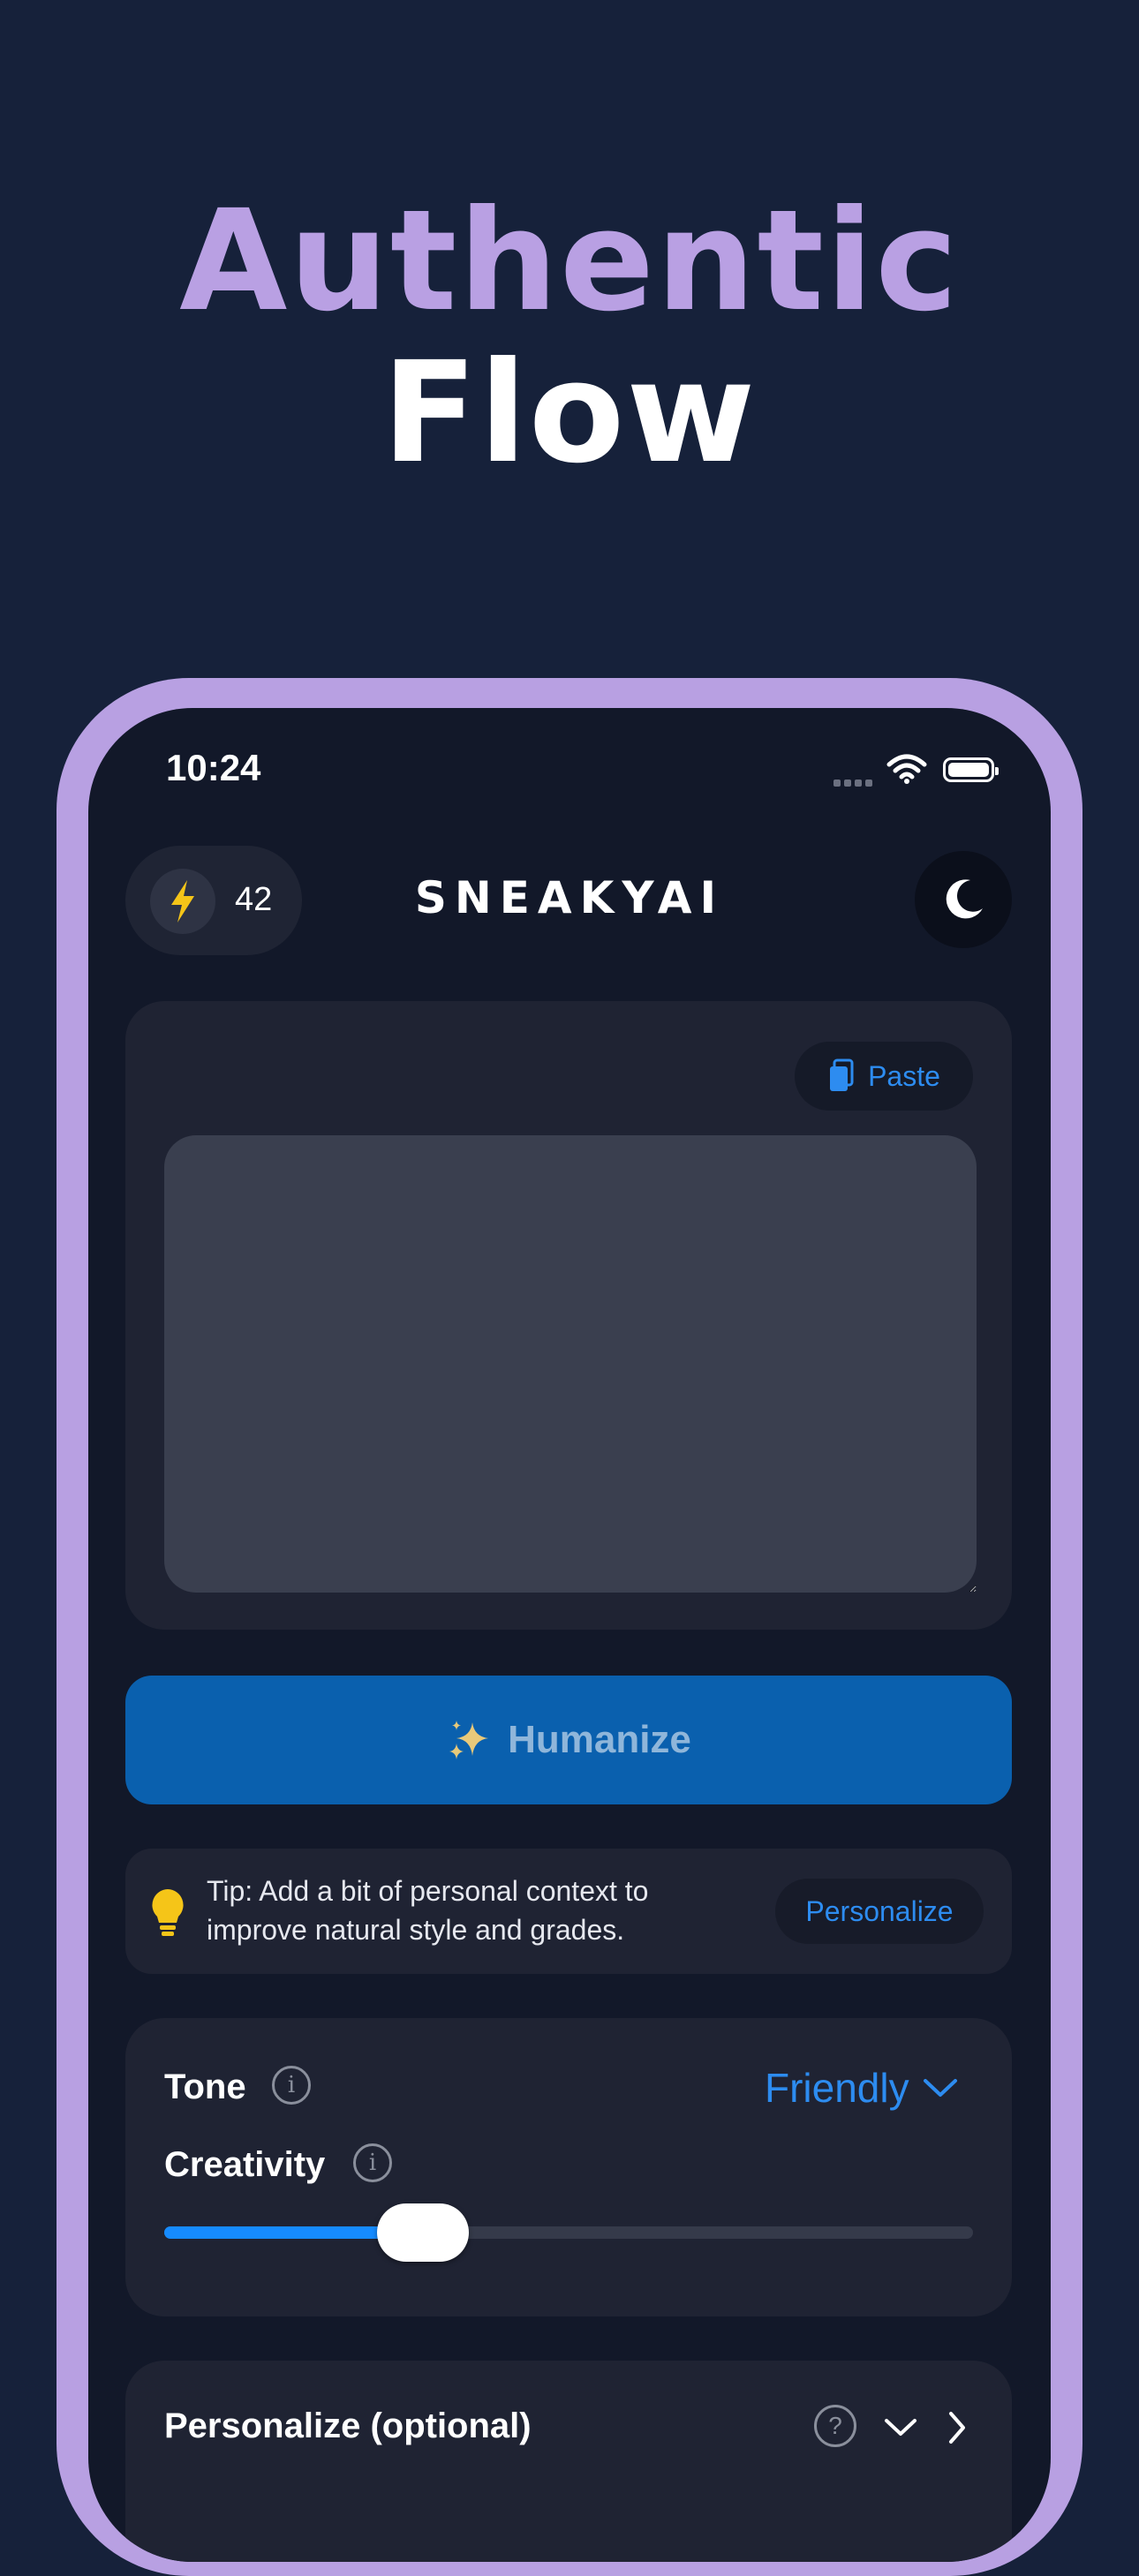 The height and width of the screenshot is (2576, 1139). What do you see at coordinates (971, 770) in the screenshot?
I see `battery-icon` at bounding box center [971, 770].